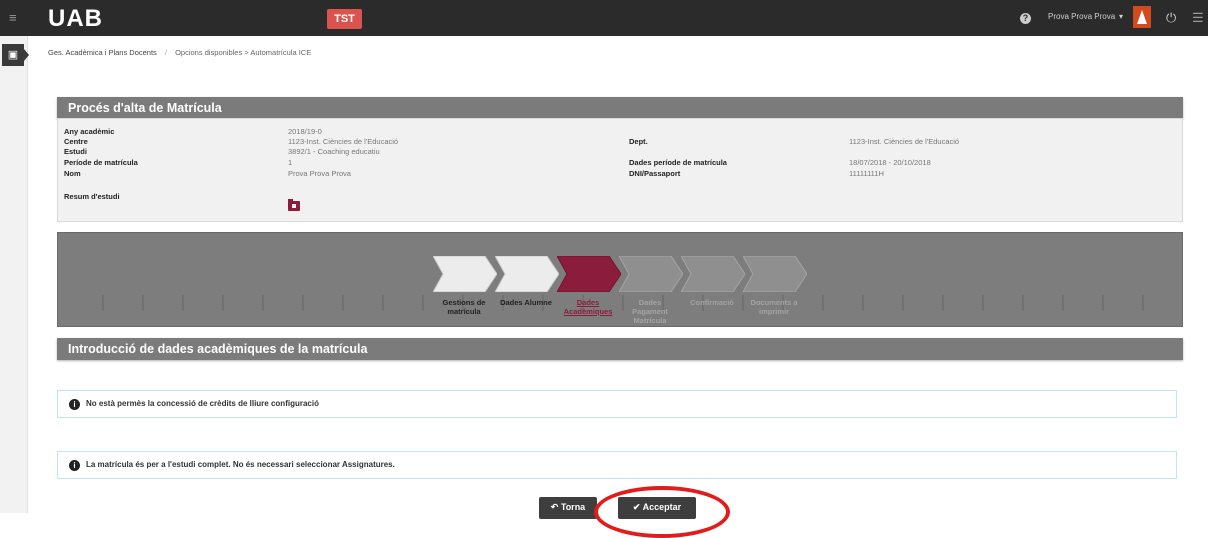 The width and height of the screenshot is (1208, 538). Describe the element at coordinates (290, 162) in the screenshot. I see `info-value: 1` at that location.